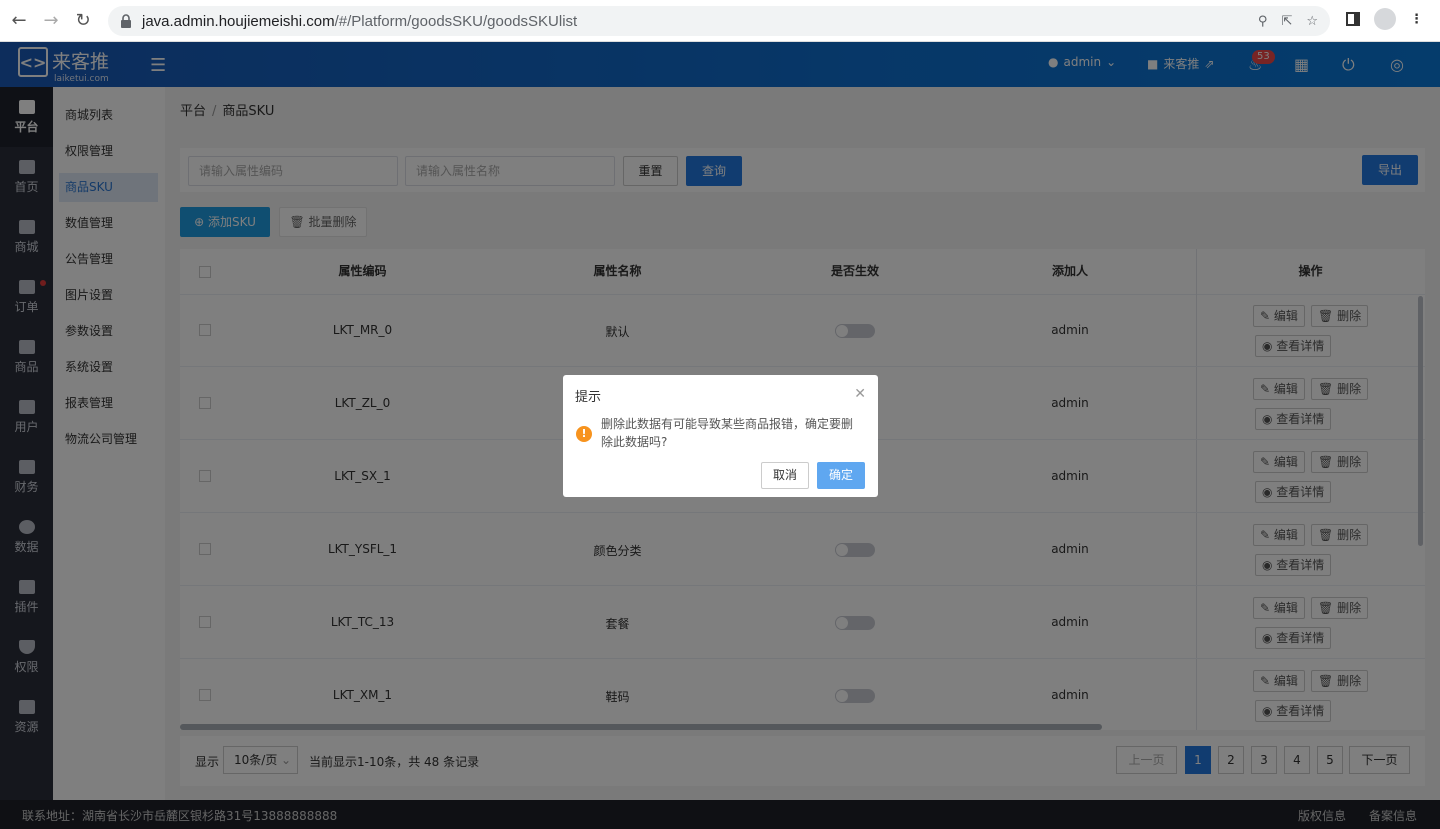 Image resolution: width=1440 pixels, height=829 pixels. I want to click on sidepanel-icon, so click(1353, 19).